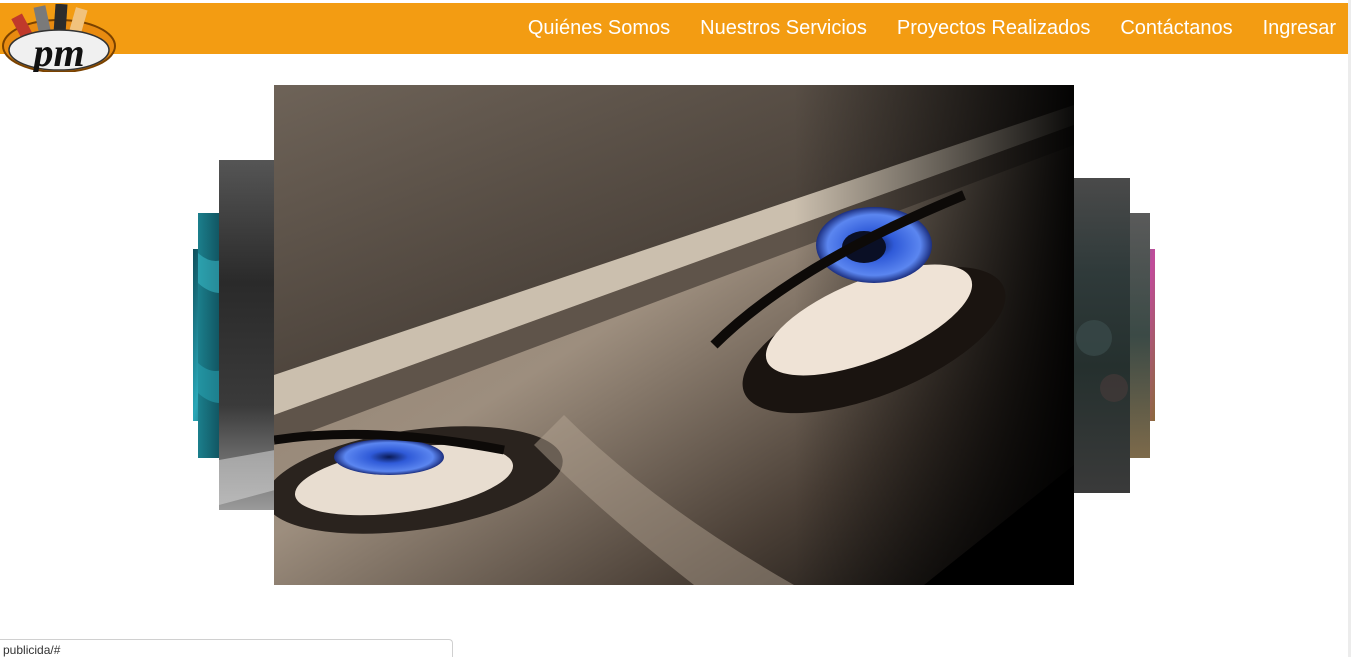  What do you see at coordinates (993, 28) in the screenshot?
I see `nav-proyectos-realizados: Proyectos Realizados` at bounding box center [993, 28].